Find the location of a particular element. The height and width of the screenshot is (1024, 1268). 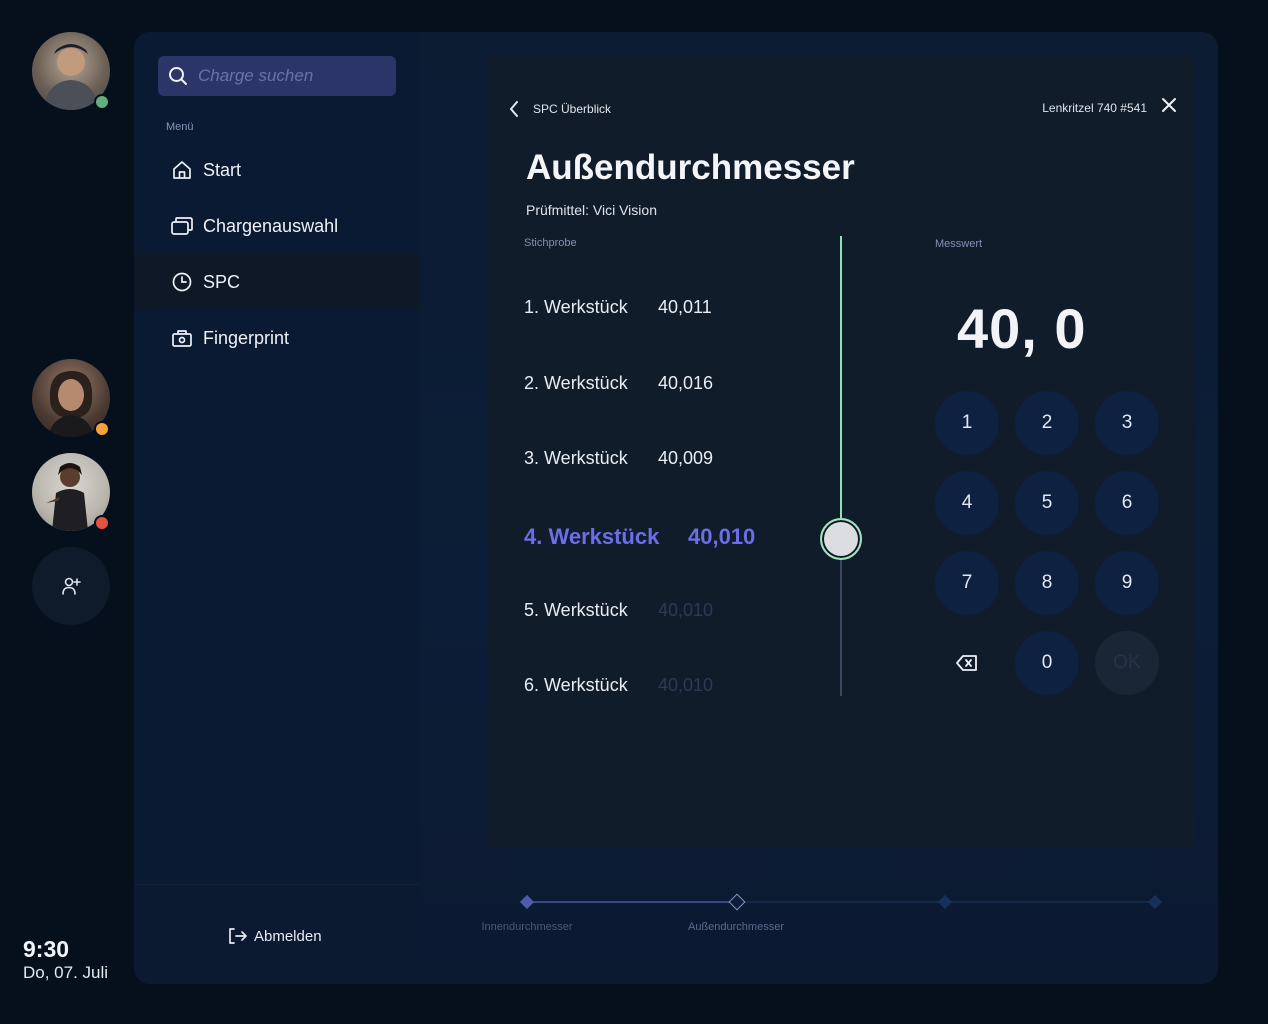

sidebar-item-spc: SPC is located at coordinates (277, 282).